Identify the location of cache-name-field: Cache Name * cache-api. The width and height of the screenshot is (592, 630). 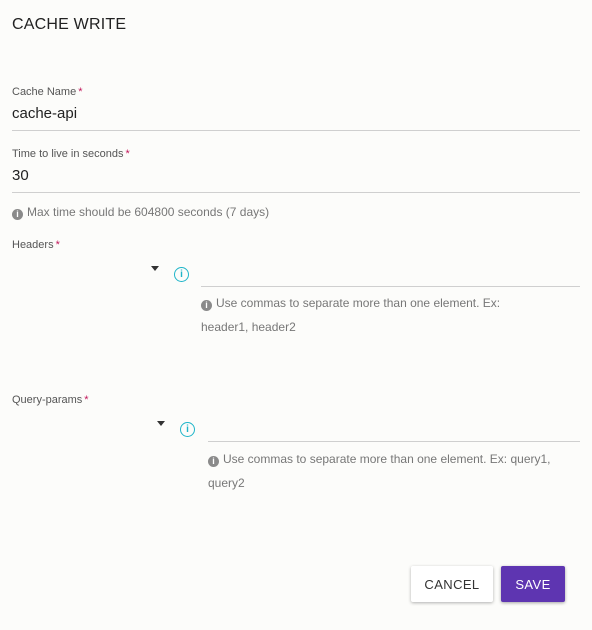
(296, 108).